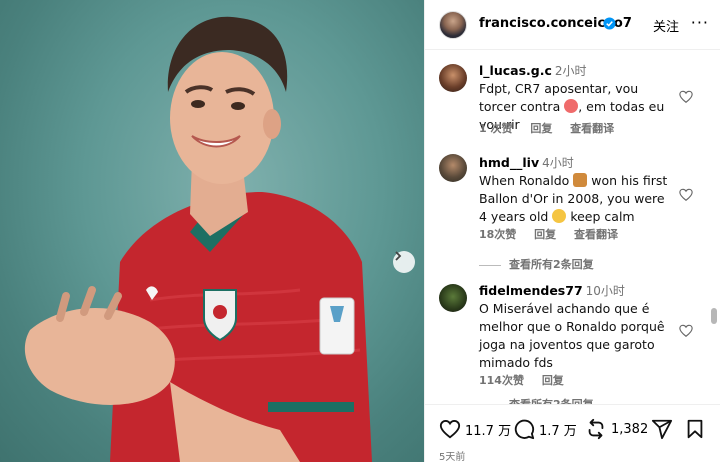 Image resolution: width=720 pixels, height=462 pixels. I want to click on comment-text: When Ronaldo, so click(524, 180).